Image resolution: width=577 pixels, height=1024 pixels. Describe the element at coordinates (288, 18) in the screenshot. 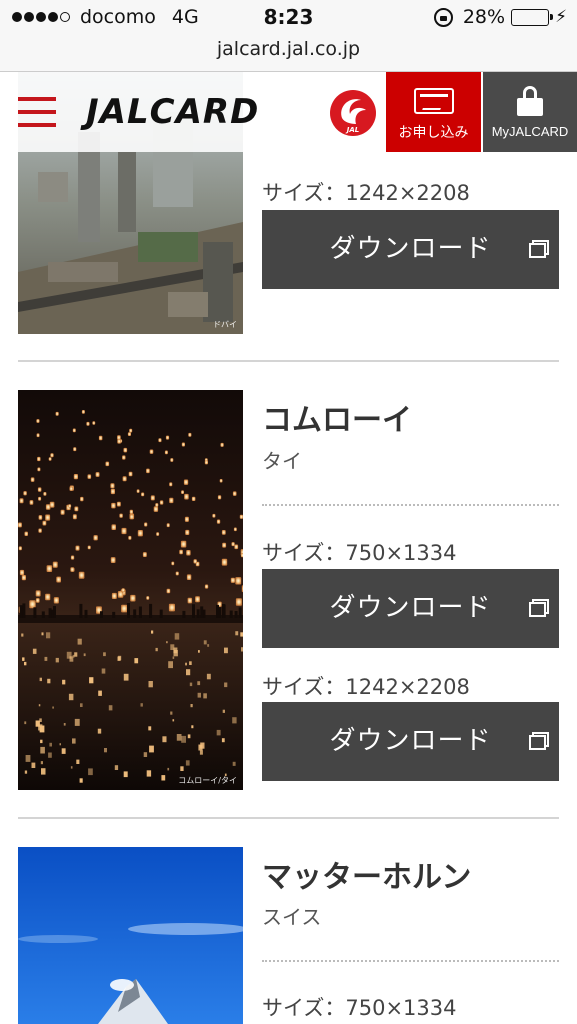

I see `status-bar: docomo 4G 8:23 28% ⚡` at that location.